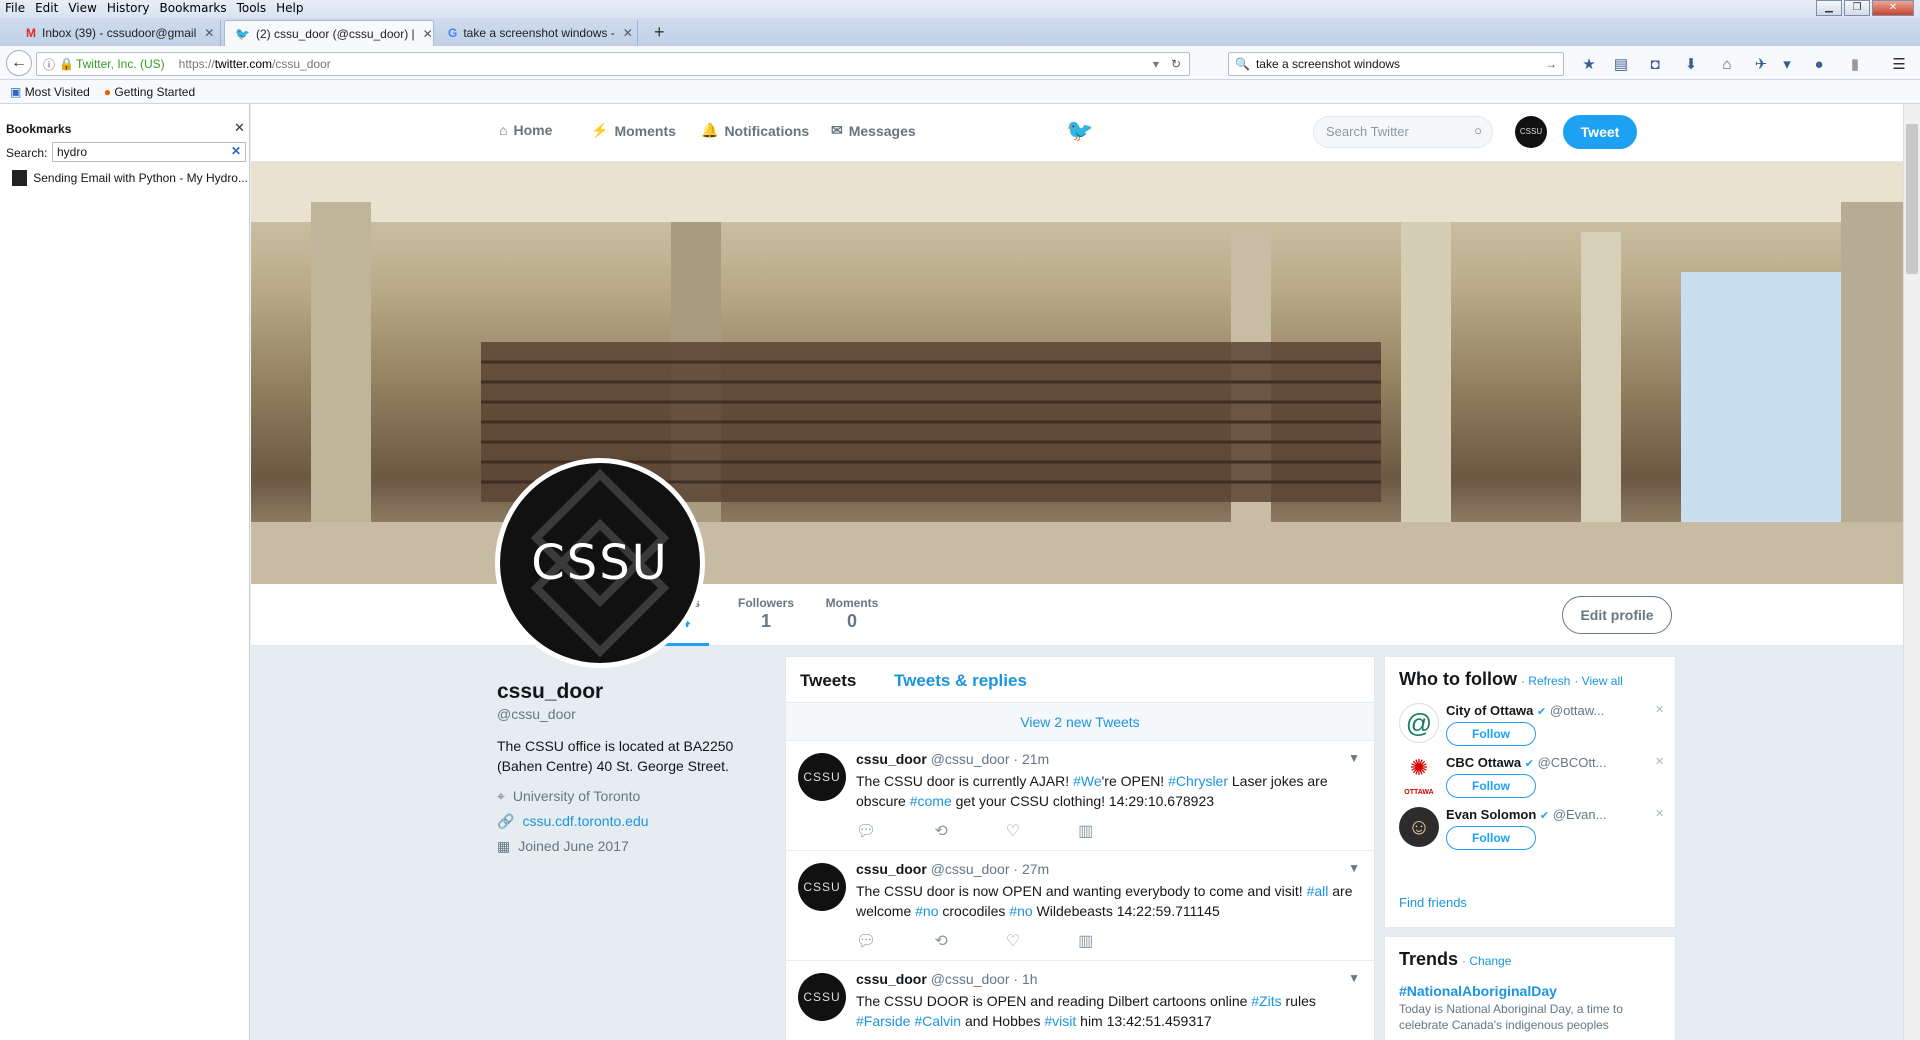 This screenshot has height=1040, width=1920. What do you see at coordinates (1079, 131) in the screenshot?
I see `twitter-bird-icon: 🐦` at bounding box center [1079, 131].